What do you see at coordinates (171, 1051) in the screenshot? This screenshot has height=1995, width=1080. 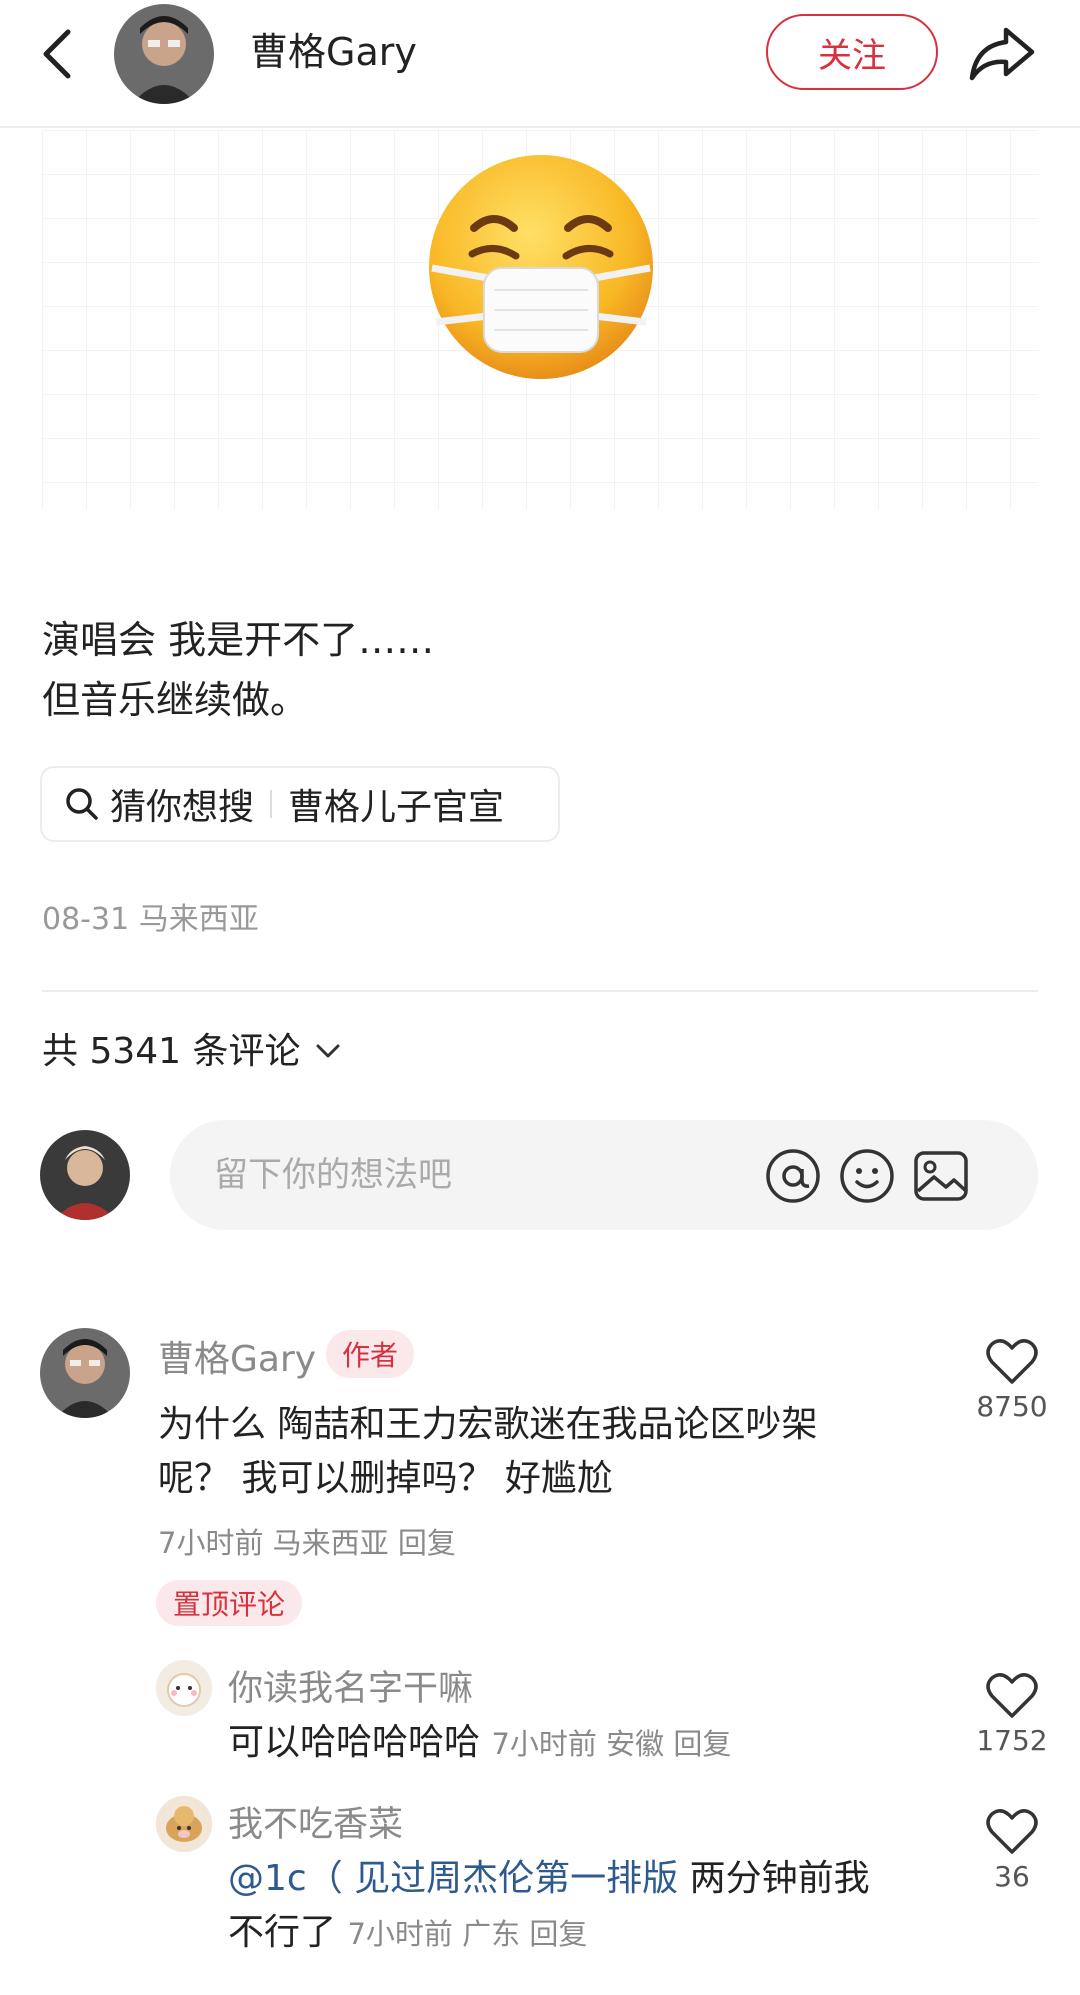 I see `comments-count: 共 5341 条评论` at bounding box center [171, 1051].